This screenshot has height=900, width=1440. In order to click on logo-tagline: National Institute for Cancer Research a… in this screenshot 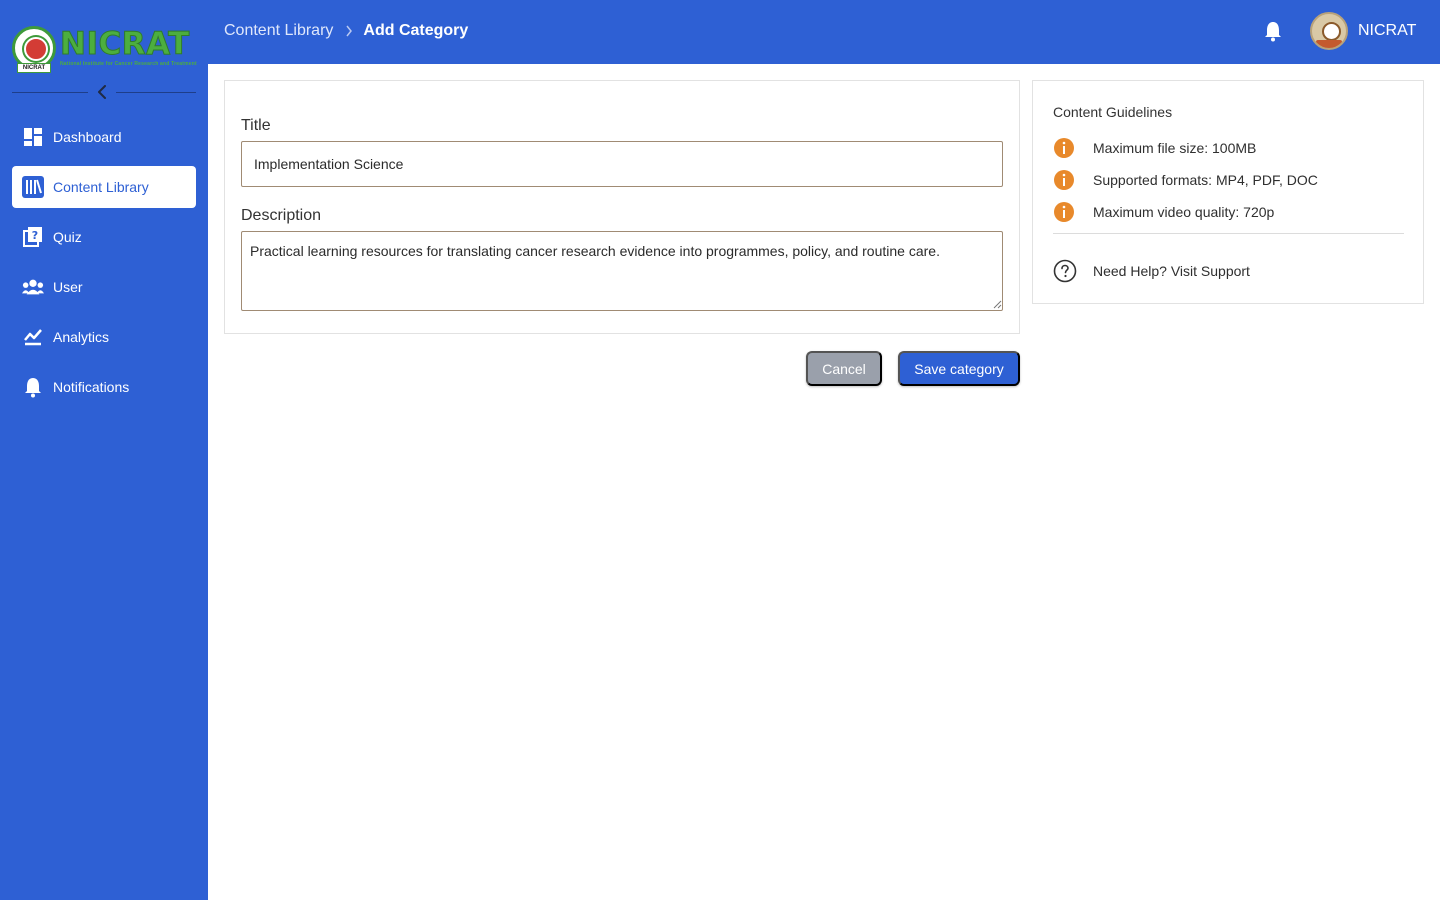, I will do `click(128, 64)`.